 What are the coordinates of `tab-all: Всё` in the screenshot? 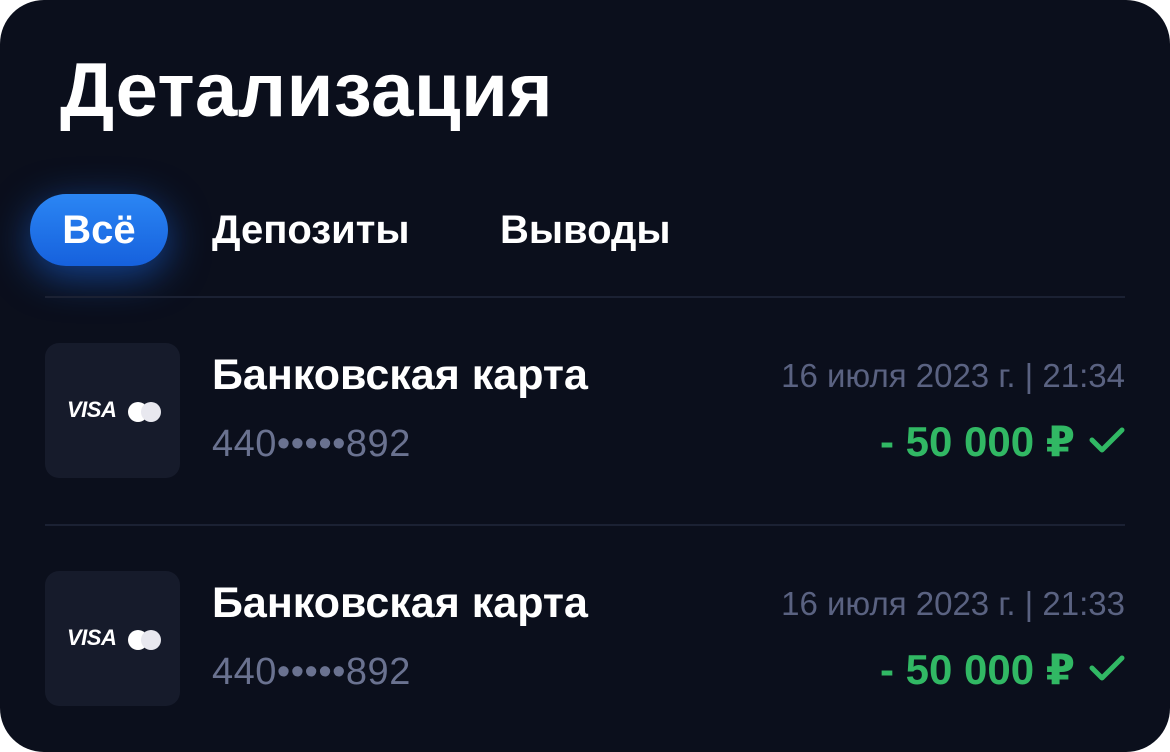 It's located at (99, 230).